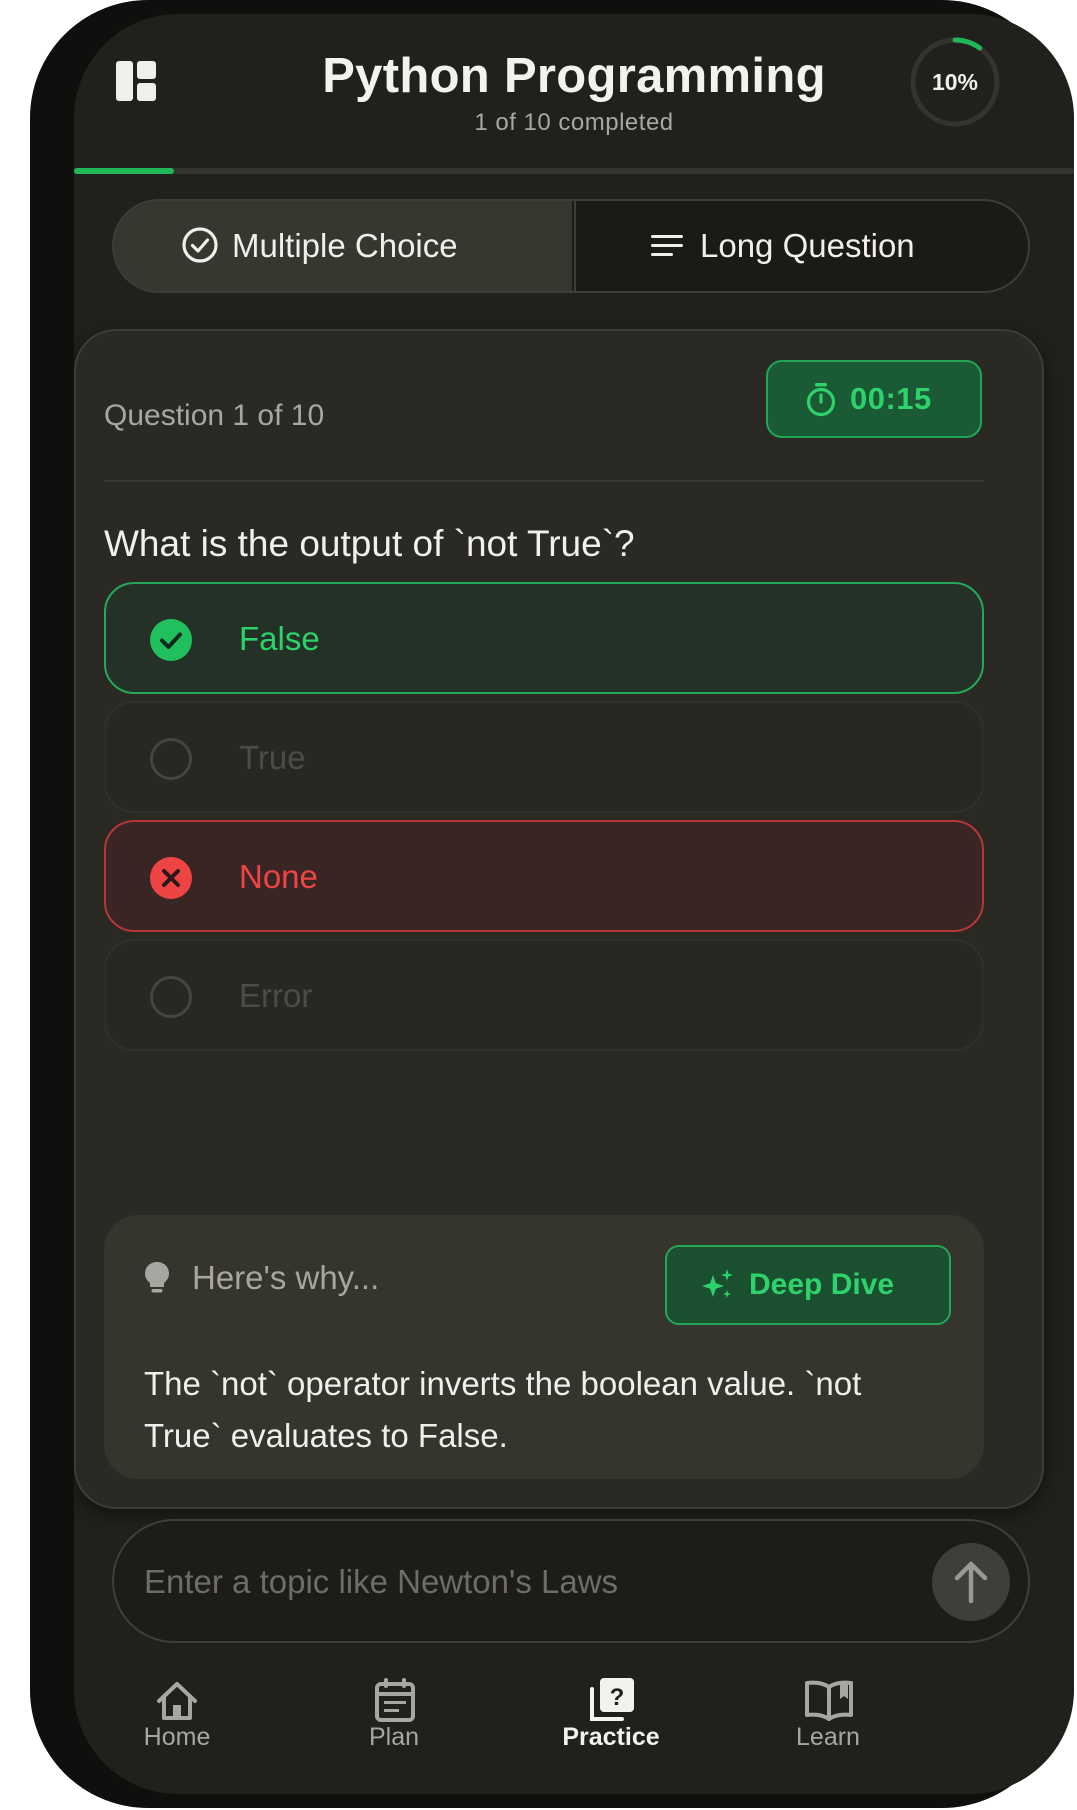 Image resolution: width=1077 pixels, height=1810 pixels. I want to click on tab-label: Multiple Choice, so click(345, 245).